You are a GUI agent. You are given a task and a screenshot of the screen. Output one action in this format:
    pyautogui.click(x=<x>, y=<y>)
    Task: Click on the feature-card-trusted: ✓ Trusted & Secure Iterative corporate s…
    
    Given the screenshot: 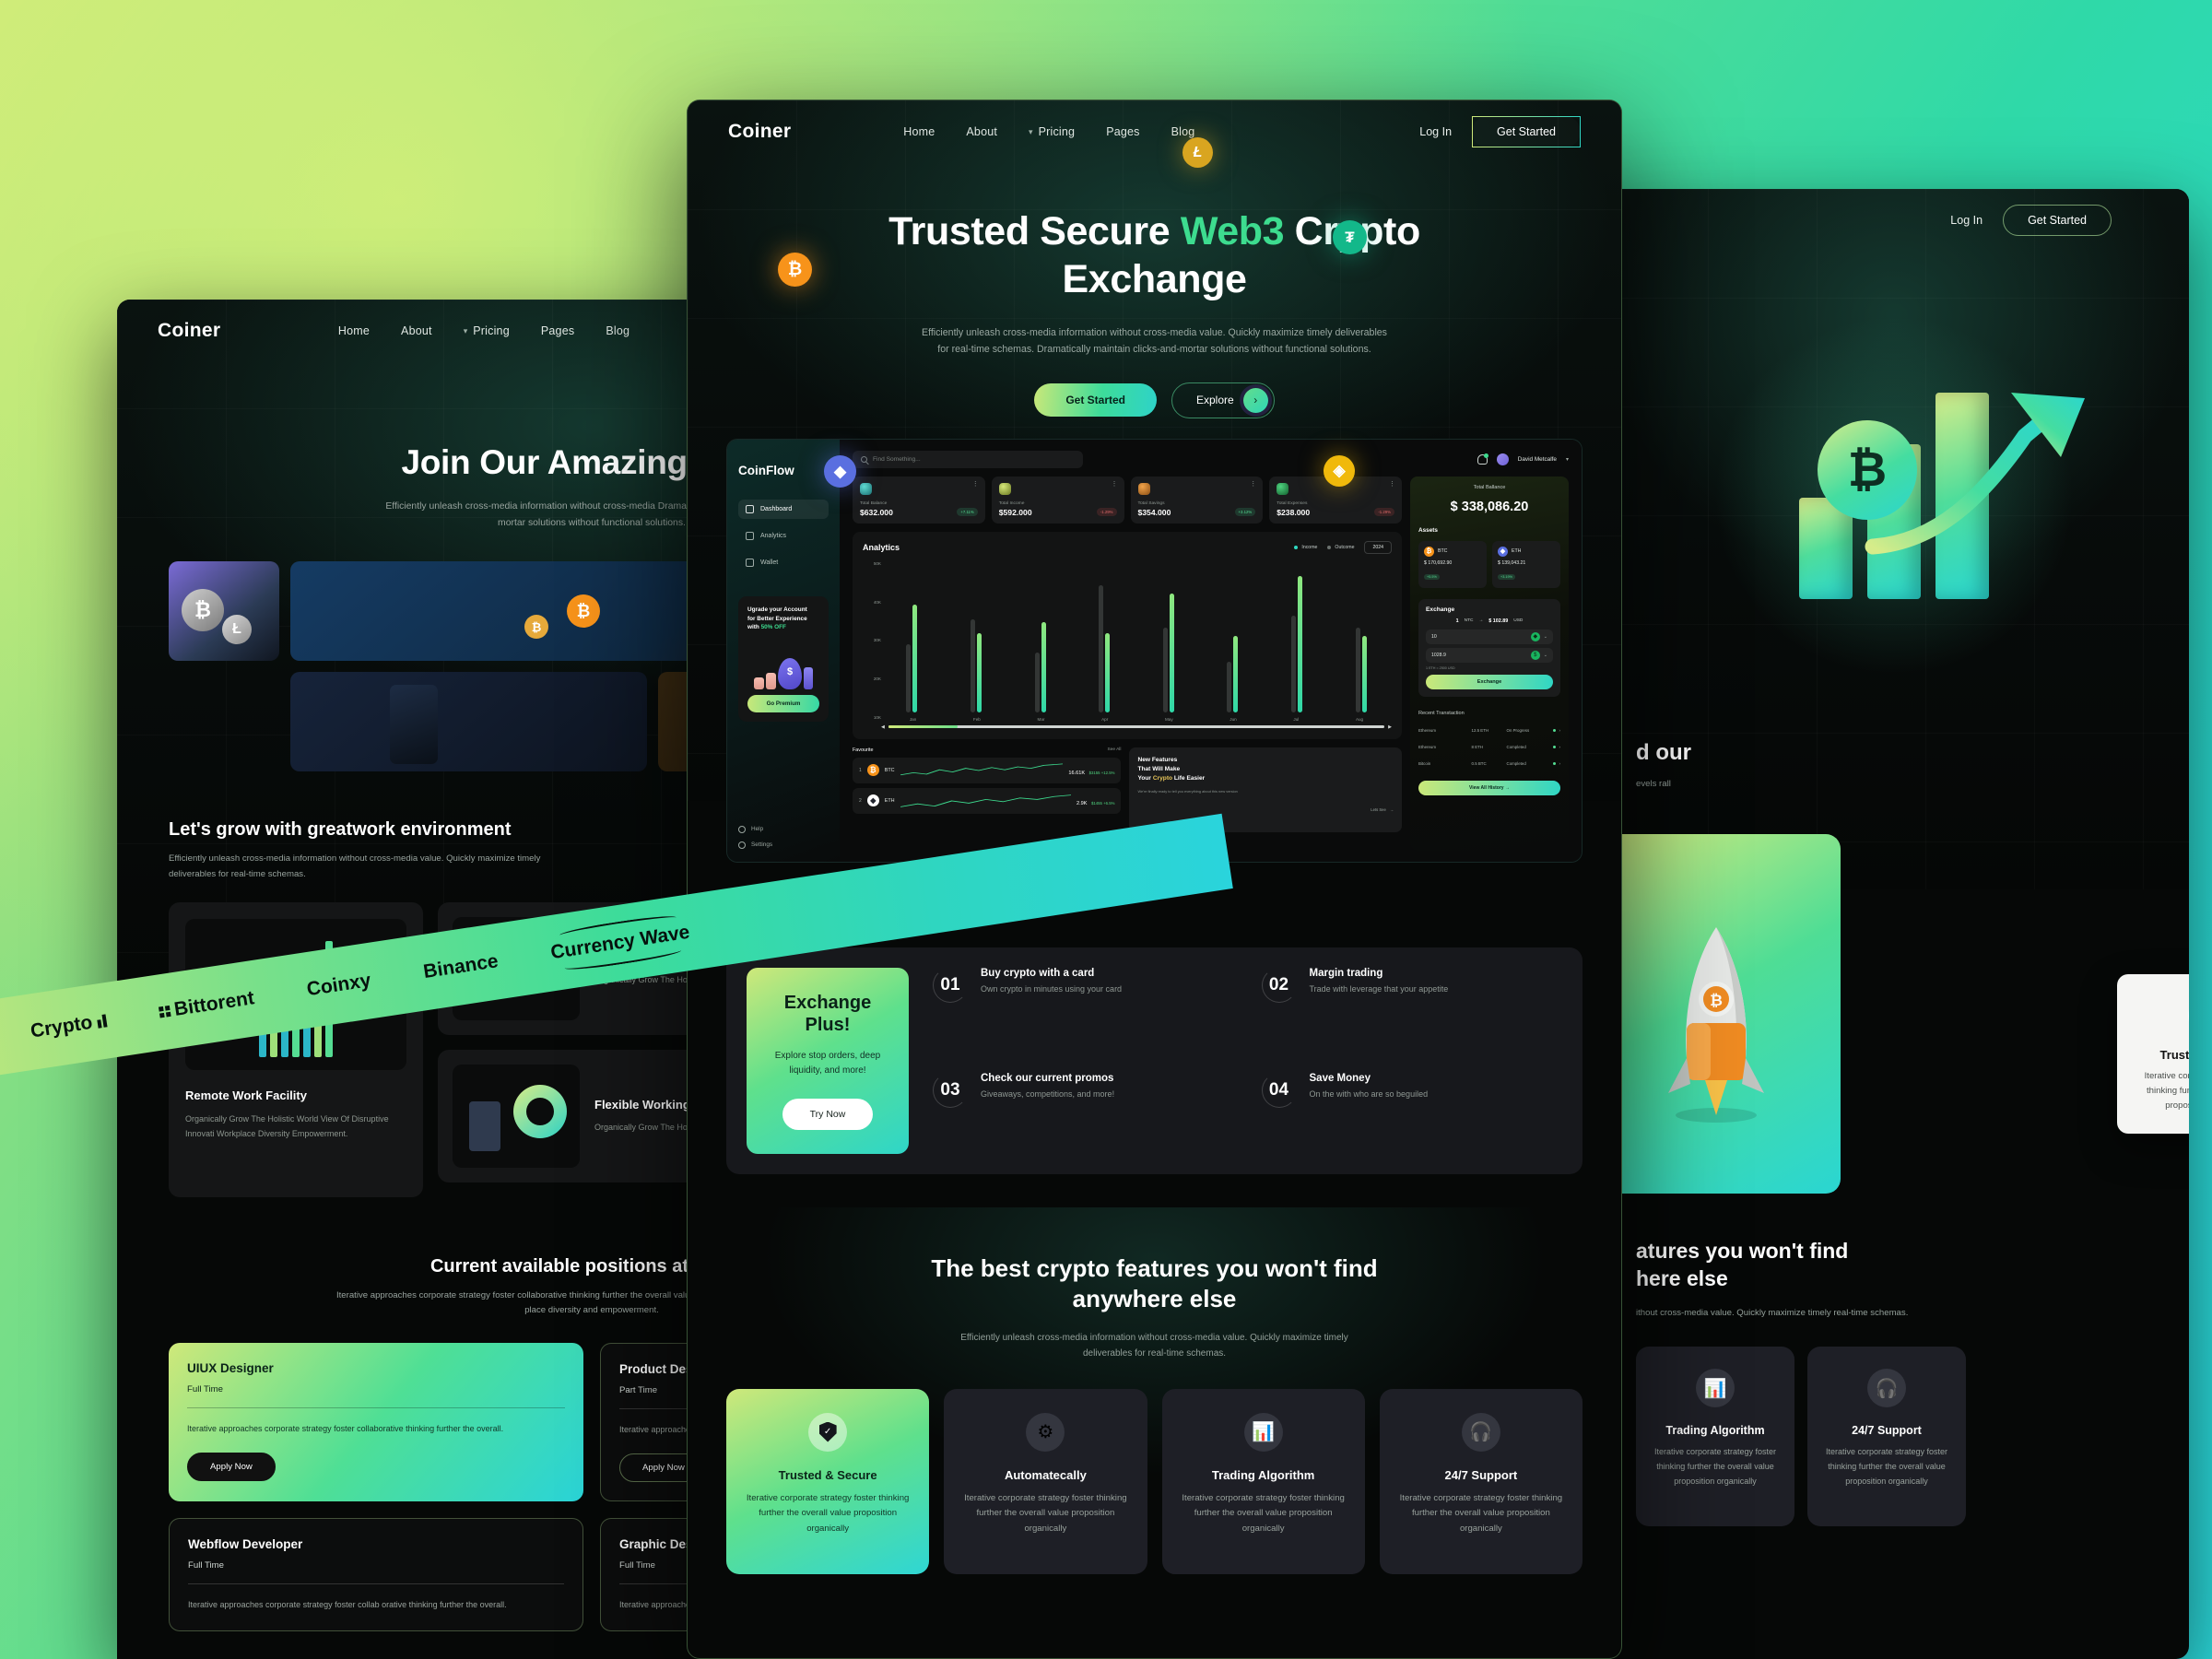 What is the action you would take?
    pyautogui.click(x=828, y=1481)
    